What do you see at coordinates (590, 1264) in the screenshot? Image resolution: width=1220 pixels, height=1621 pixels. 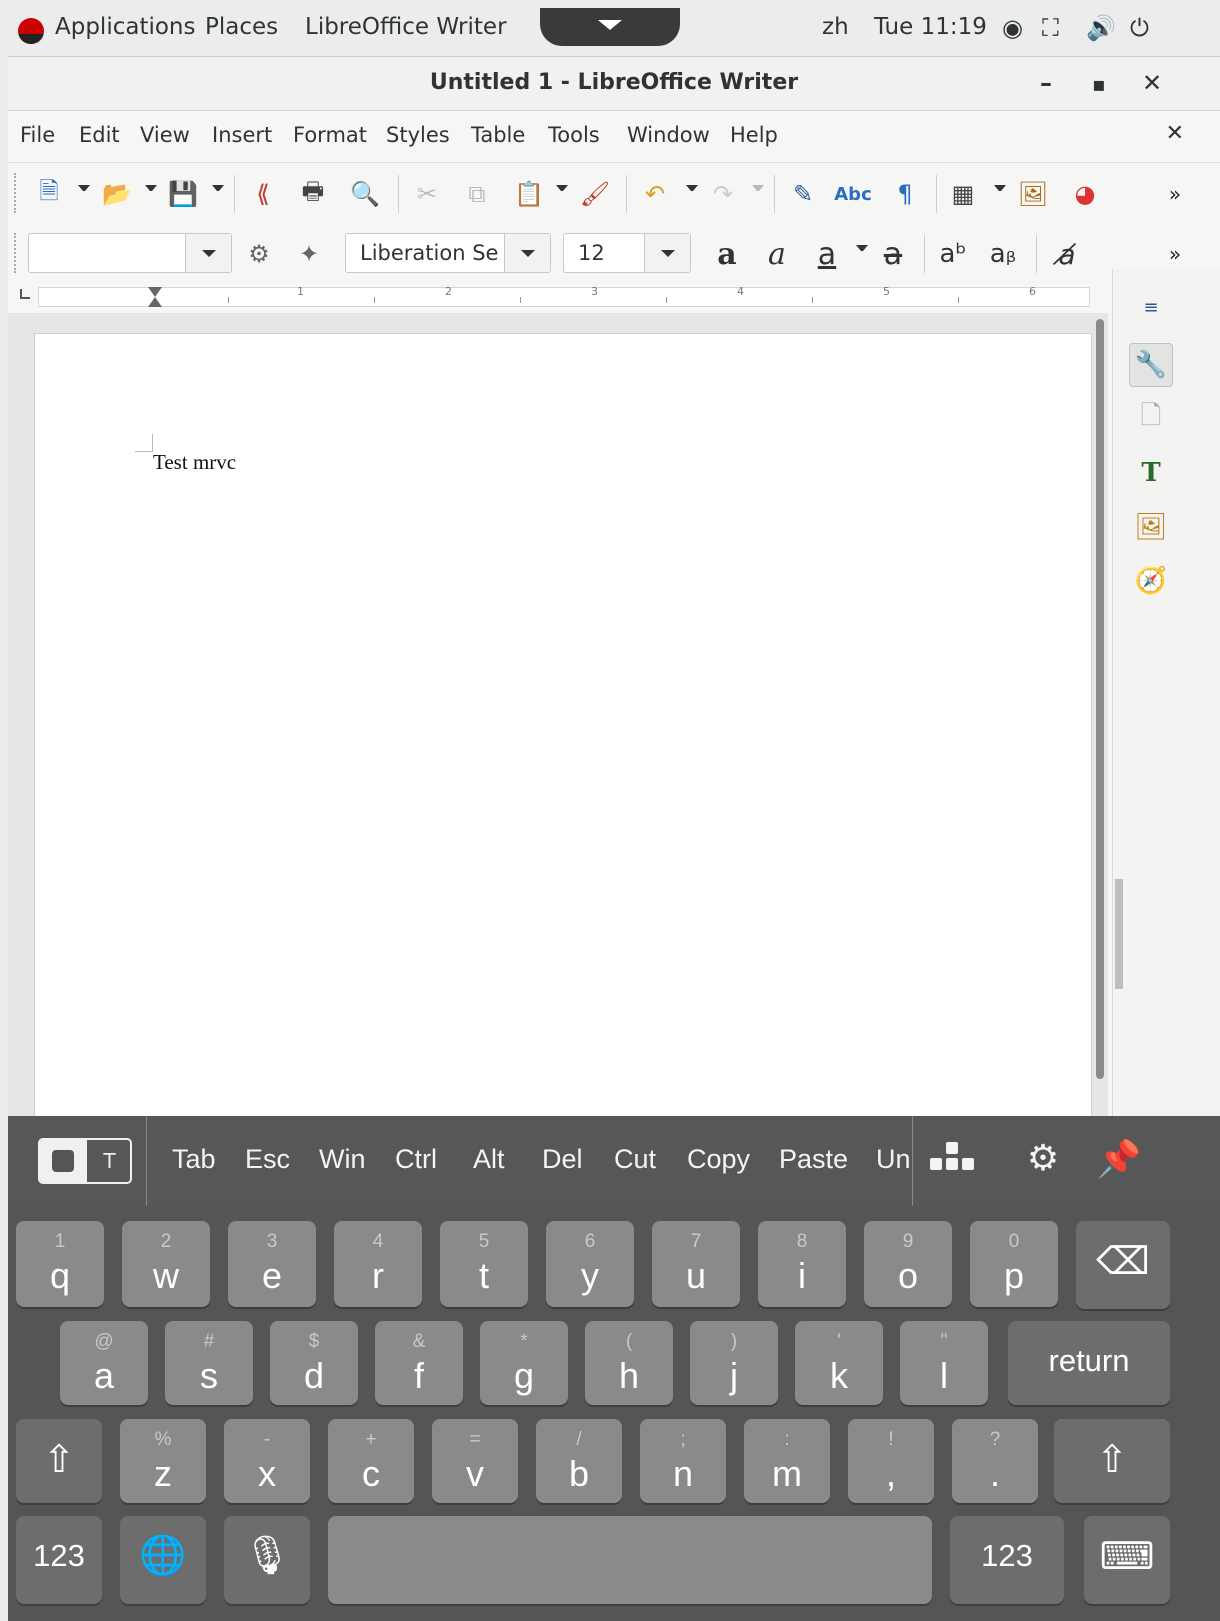 I see `key-r1-5: 6y` at bounding box center [590, 1264].